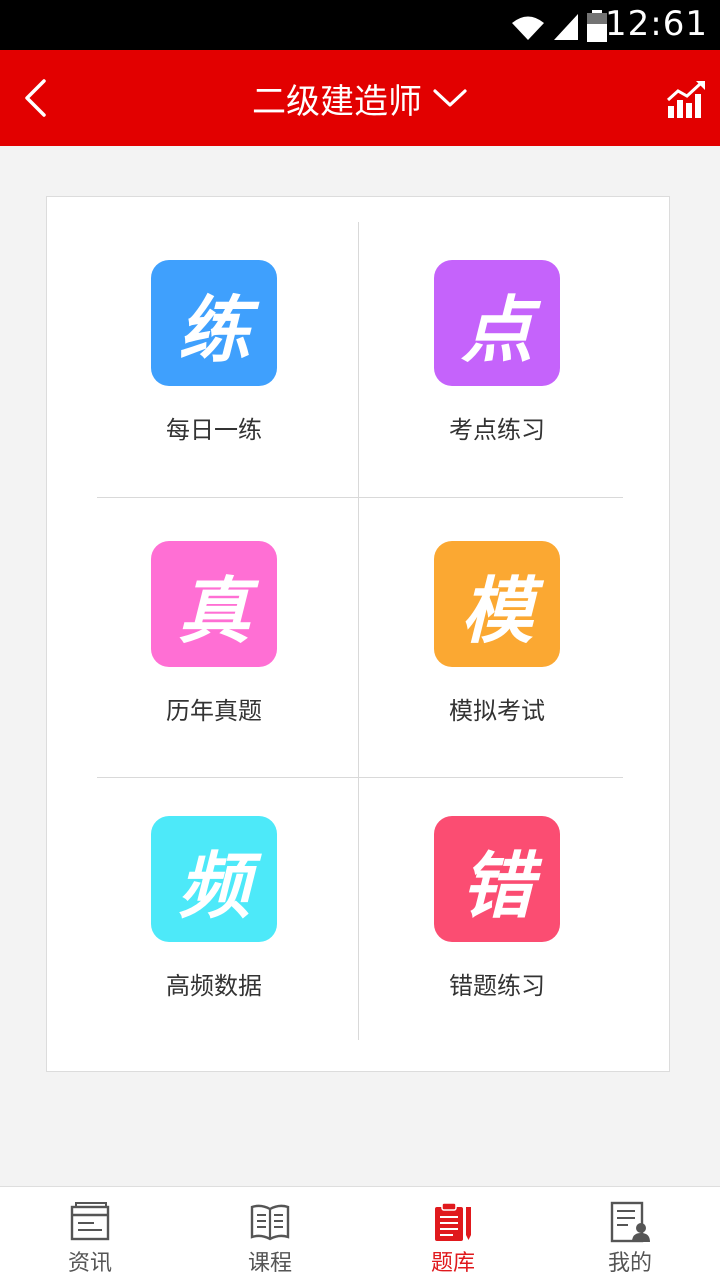  I want to click on past-exams-icon: 真, so click(214, 604).